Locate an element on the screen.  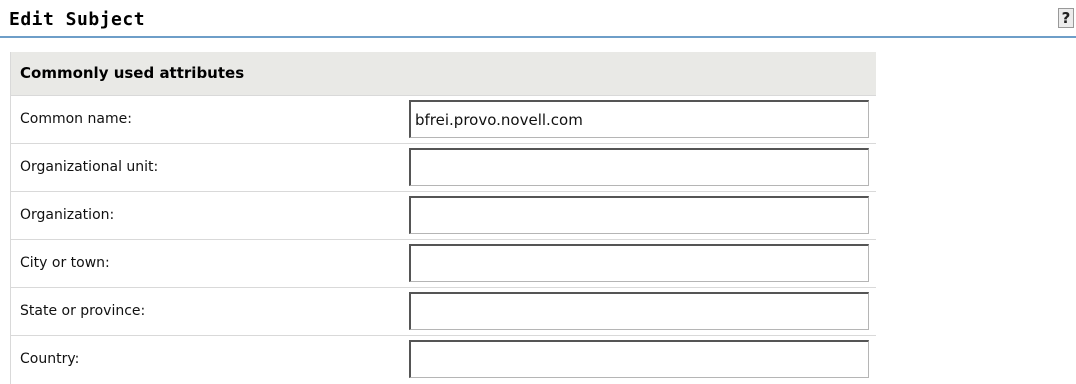
city-or-town-input is located at coordinates (639, 263).